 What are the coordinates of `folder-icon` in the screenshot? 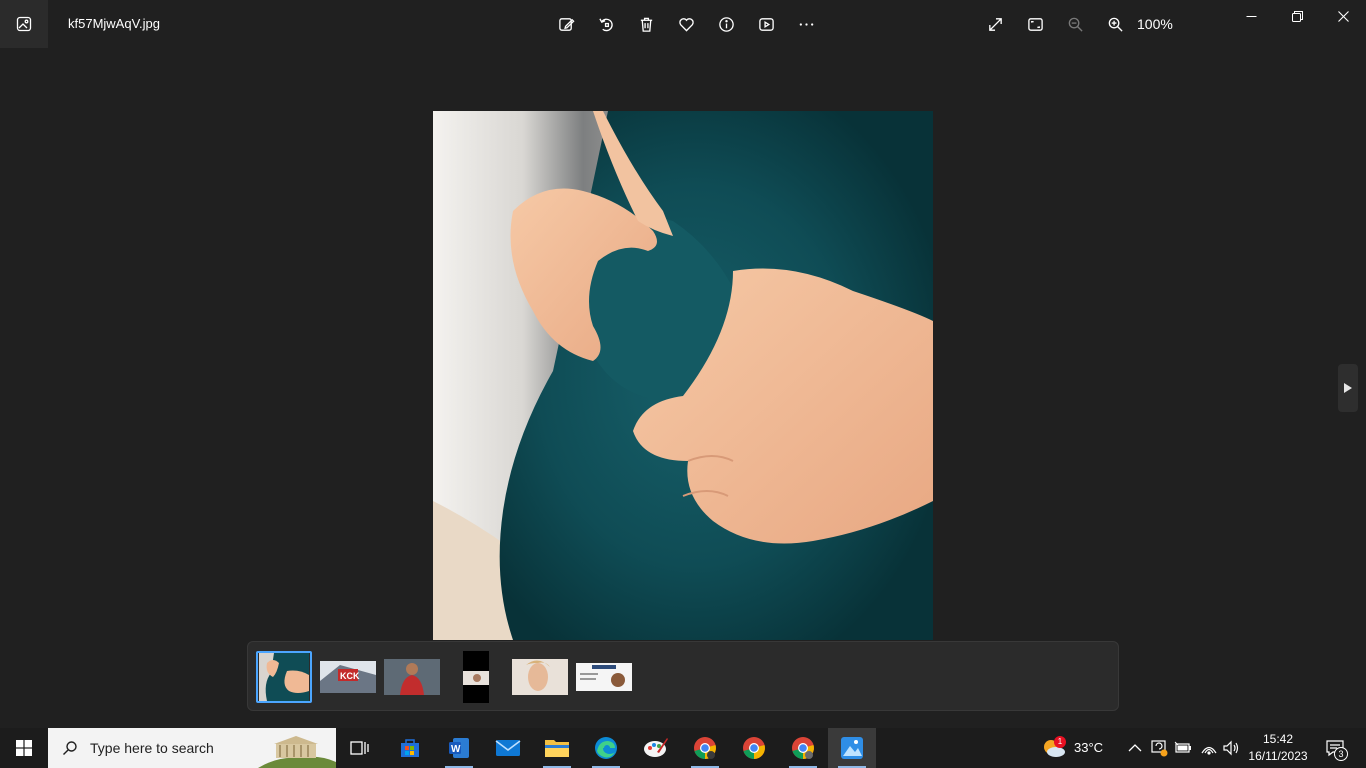 It's located at (557, 748).